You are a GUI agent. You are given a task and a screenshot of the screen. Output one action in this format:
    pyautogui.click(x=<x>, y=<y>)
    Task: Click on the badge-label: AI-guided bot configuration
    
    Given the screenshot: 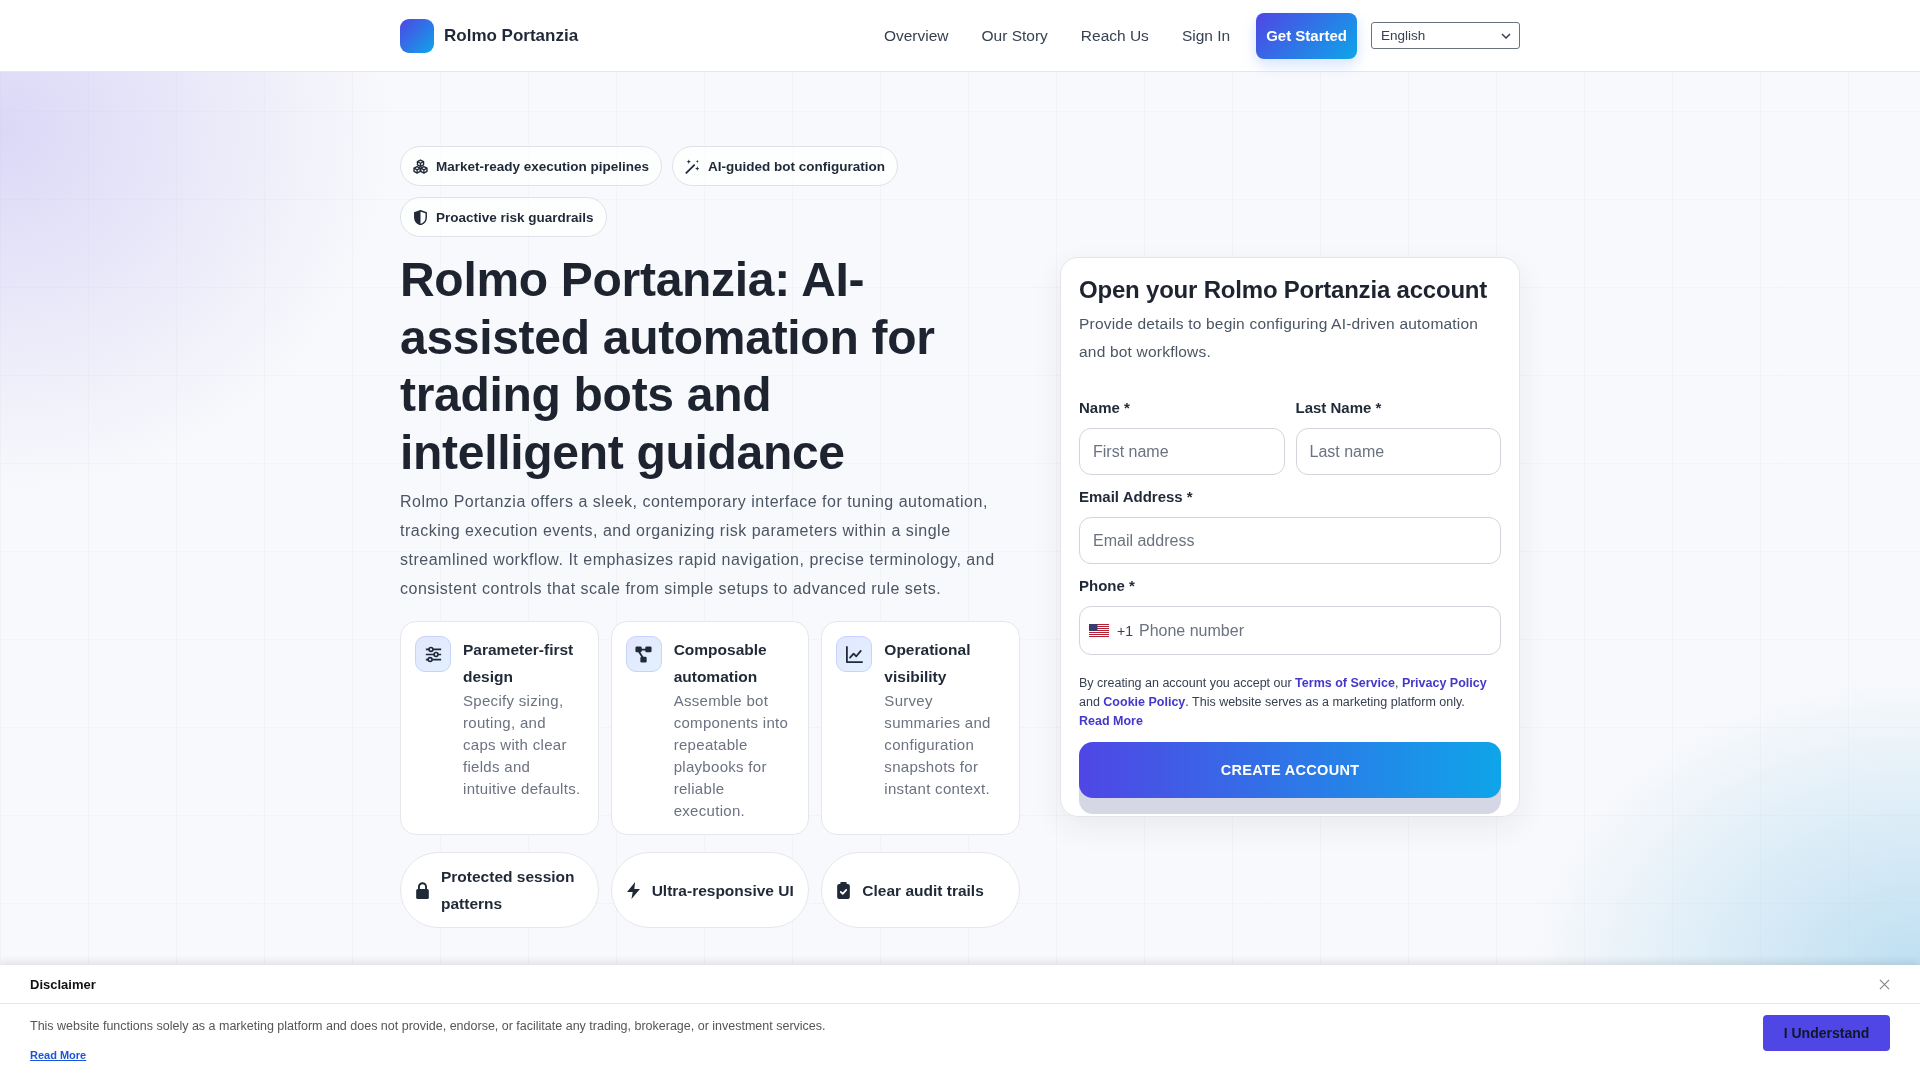 What is the action you would take?
    pyautogui.click(x=797, y=166)
    